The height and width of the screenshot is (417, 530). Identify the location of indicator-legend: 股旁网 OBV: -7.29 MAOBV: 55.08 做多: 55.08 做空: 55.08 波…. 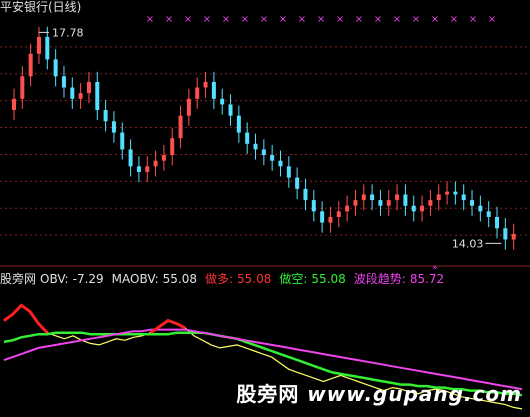
(226, 279).